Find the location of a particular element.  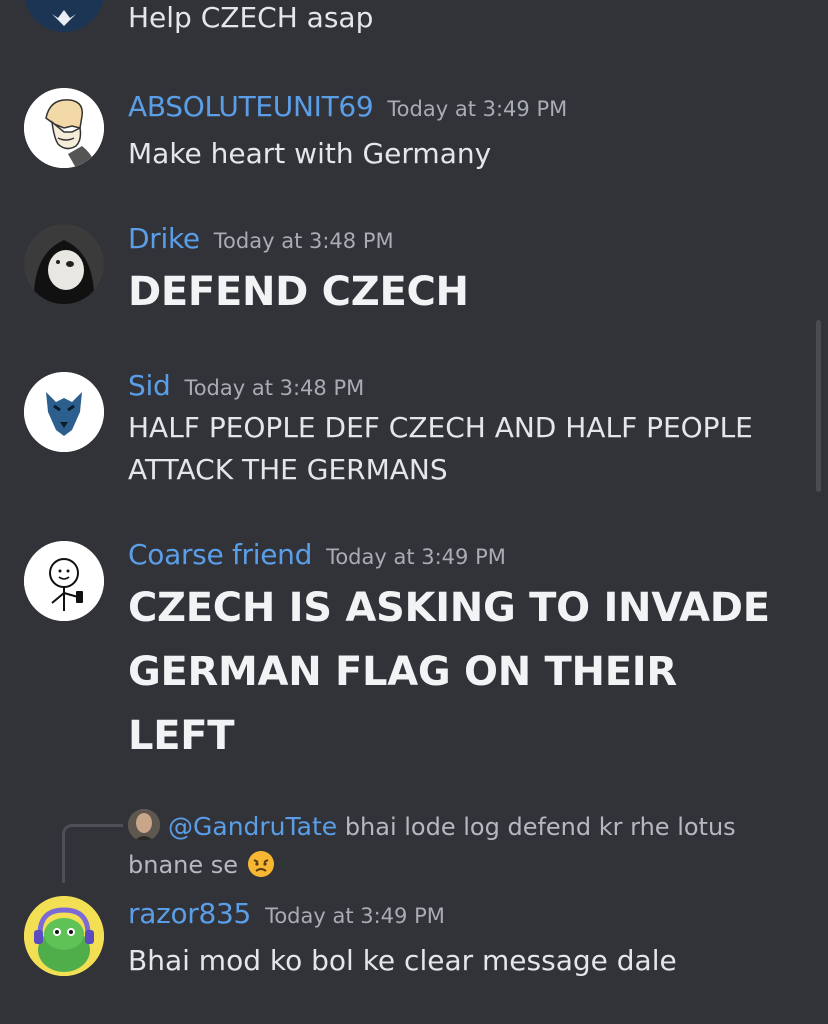

message-text: Help CZECH asap is located at coordinates (251, 17).